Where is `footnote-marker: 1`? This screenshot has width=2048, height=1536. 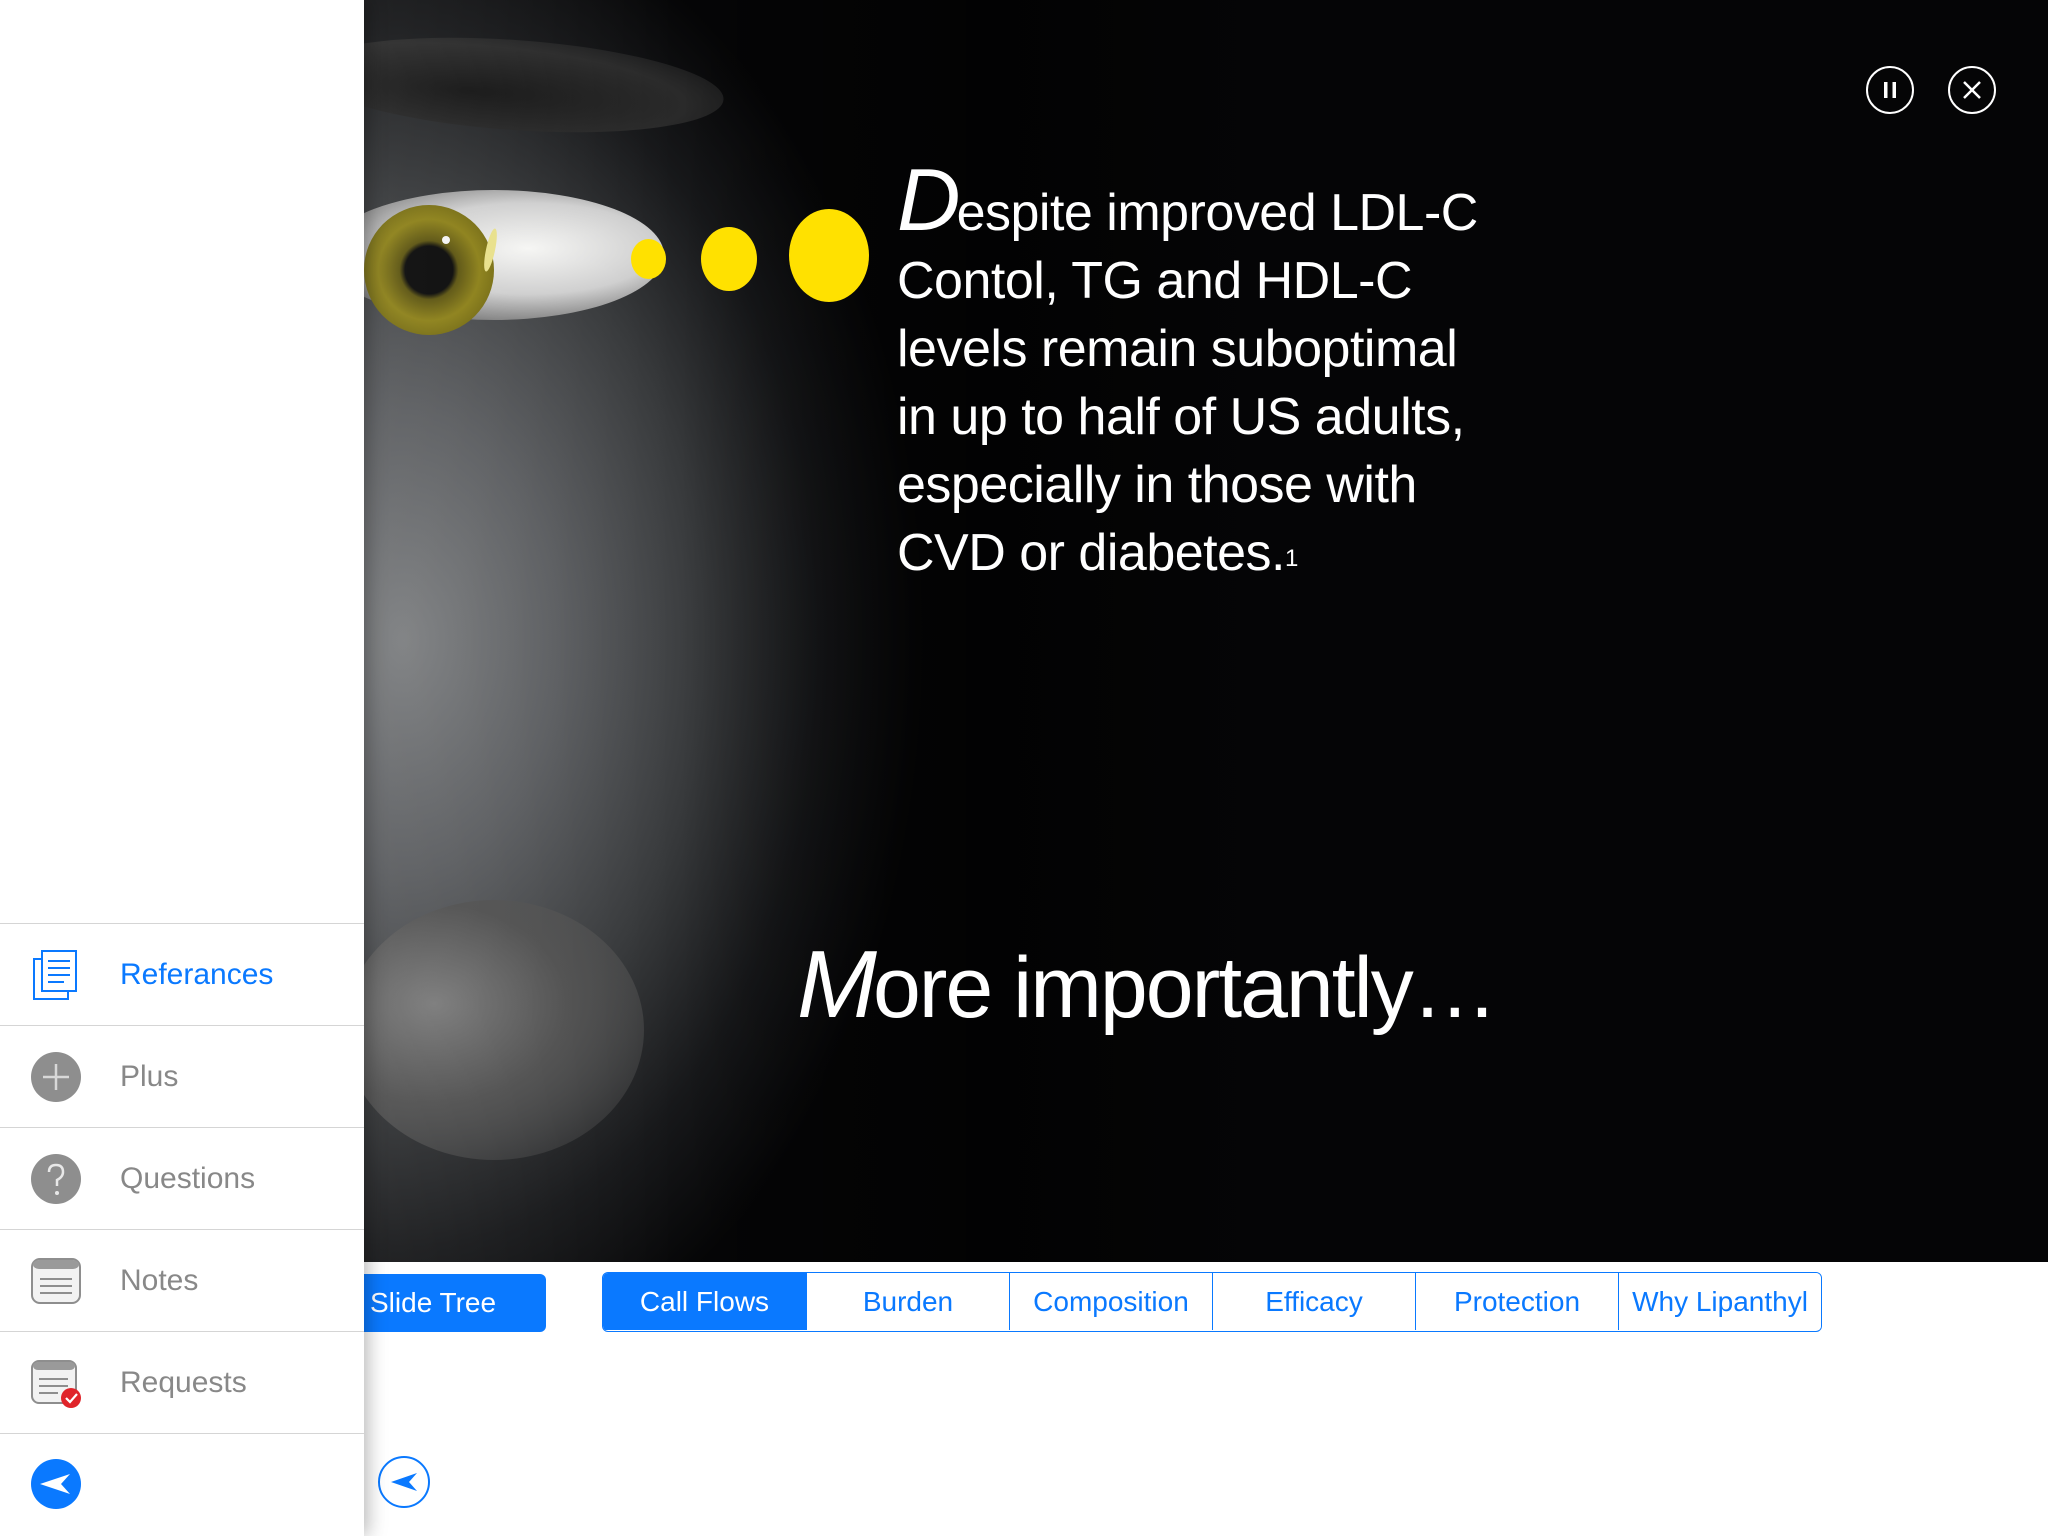 footnote-marker: 1 is located at coordinates (1291, 558).